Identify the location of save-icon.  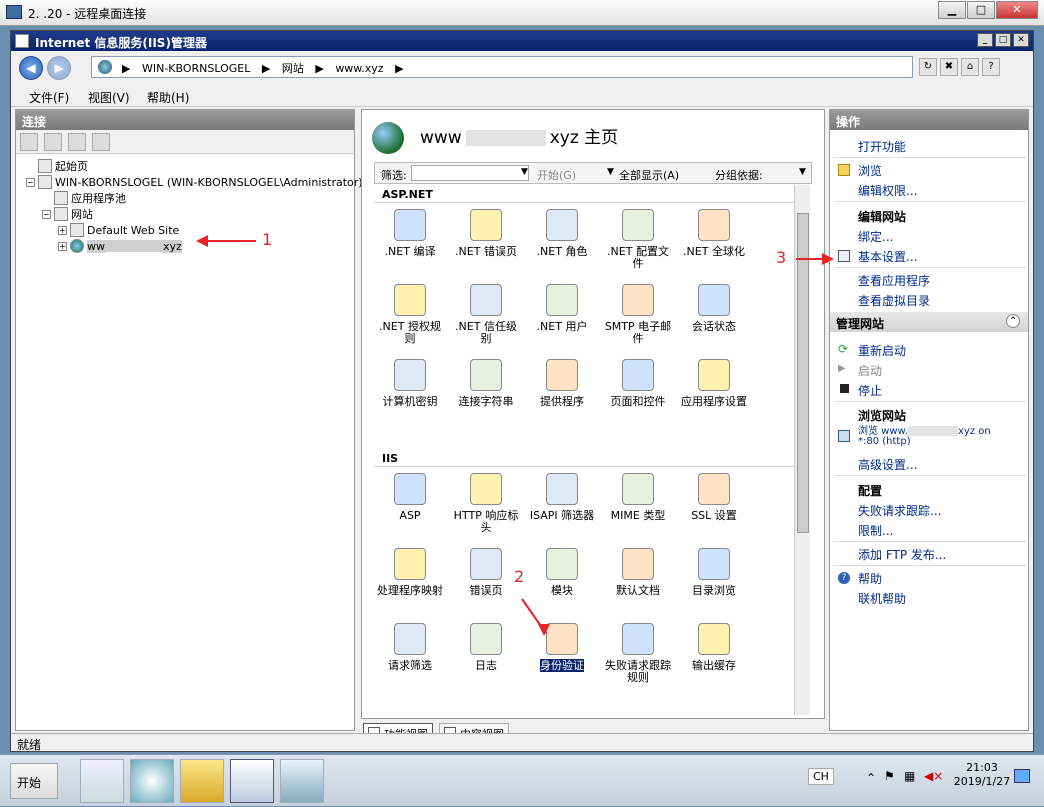
(53, 142).